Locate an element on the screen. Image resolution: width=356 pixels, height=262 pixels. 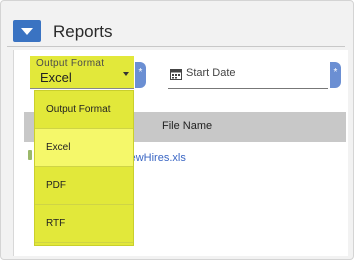
dropdown-option-pdf: PDF is located at coordinates (84, 186).